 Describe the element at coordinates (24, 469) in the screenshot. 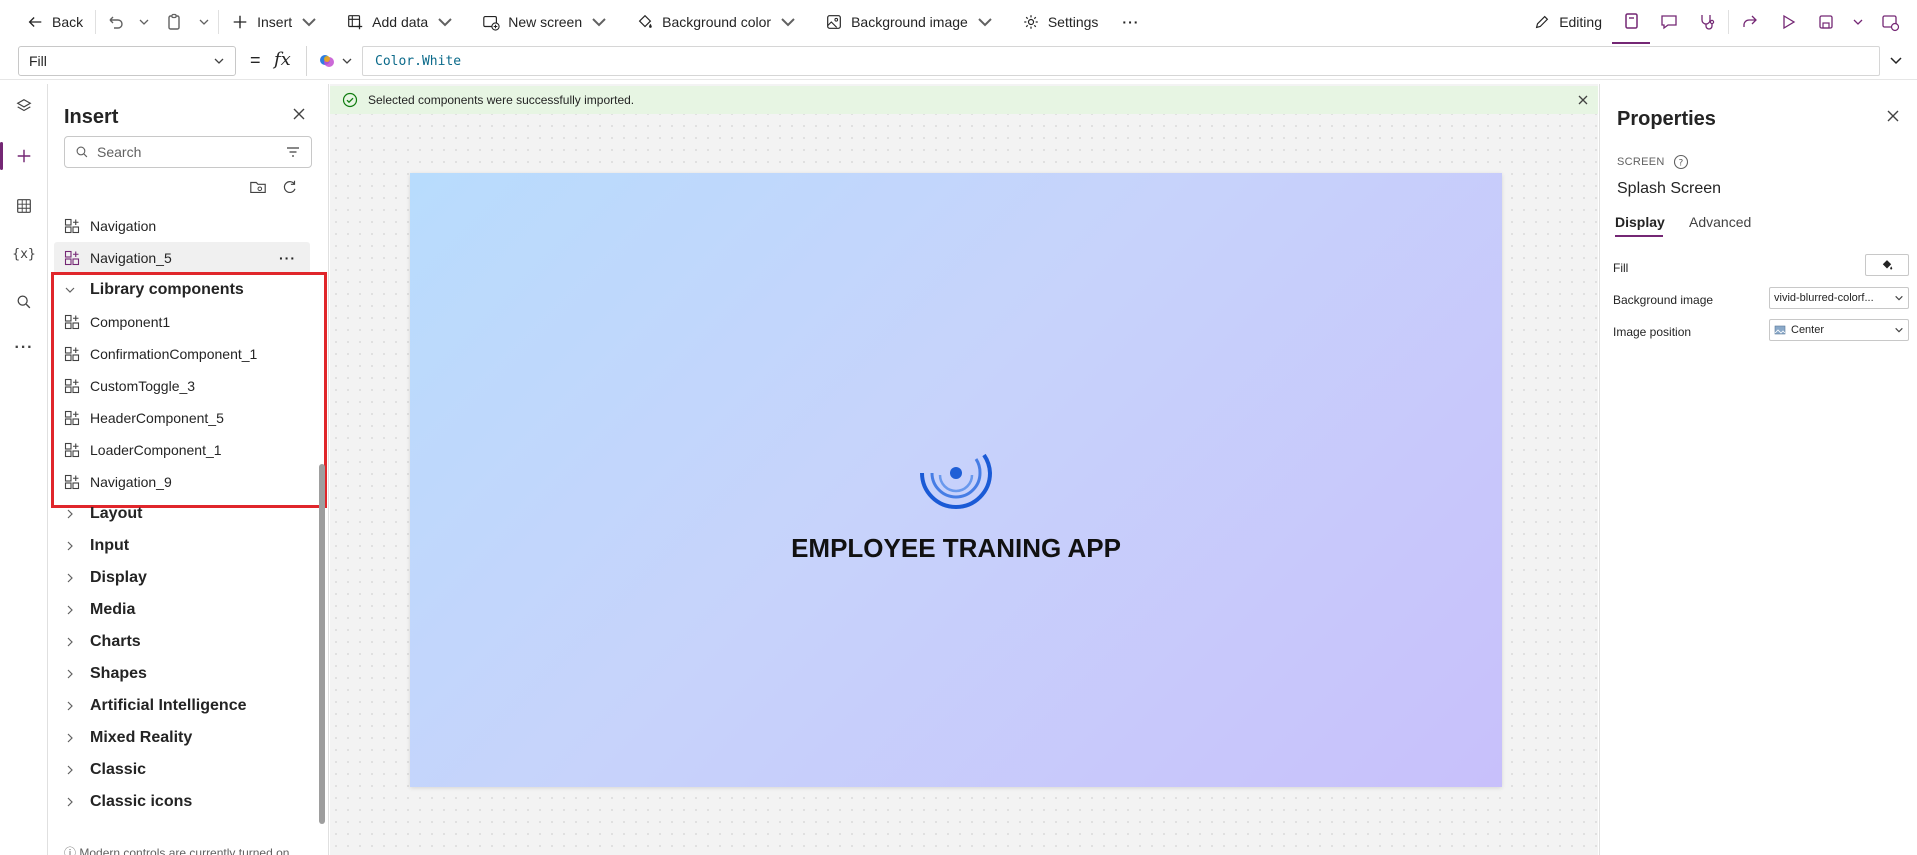

I see `left-rail: {x} ···` at that location.